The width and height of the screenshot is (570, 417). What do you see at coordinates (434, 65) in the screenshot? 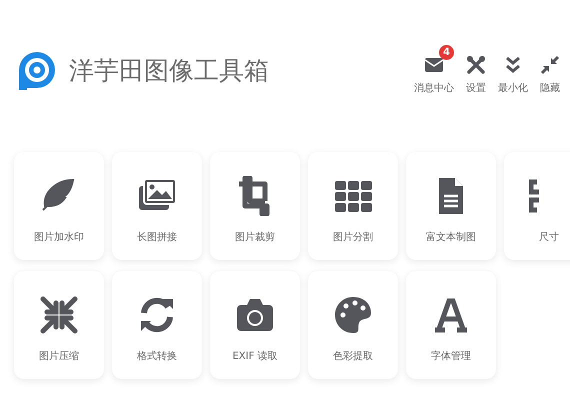
I see `envelope-icon` at bounding box center [434, 65].